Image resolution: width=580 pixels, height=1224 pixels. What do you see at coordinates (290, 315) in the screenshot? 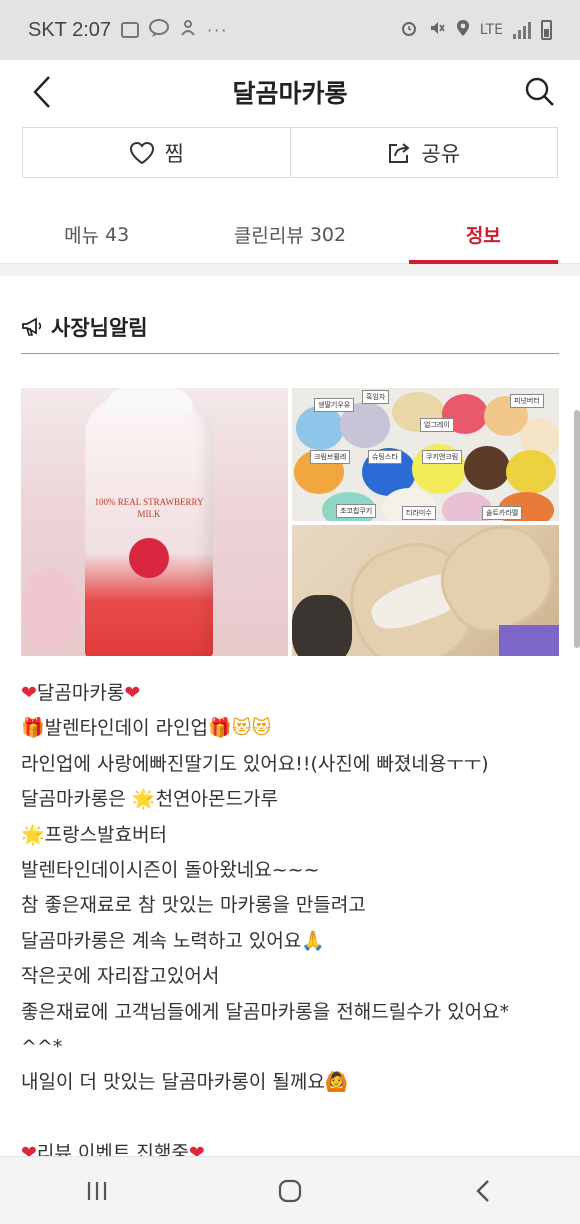
I see `notice-header: 사장님알림` at bounding box center [290, 315].